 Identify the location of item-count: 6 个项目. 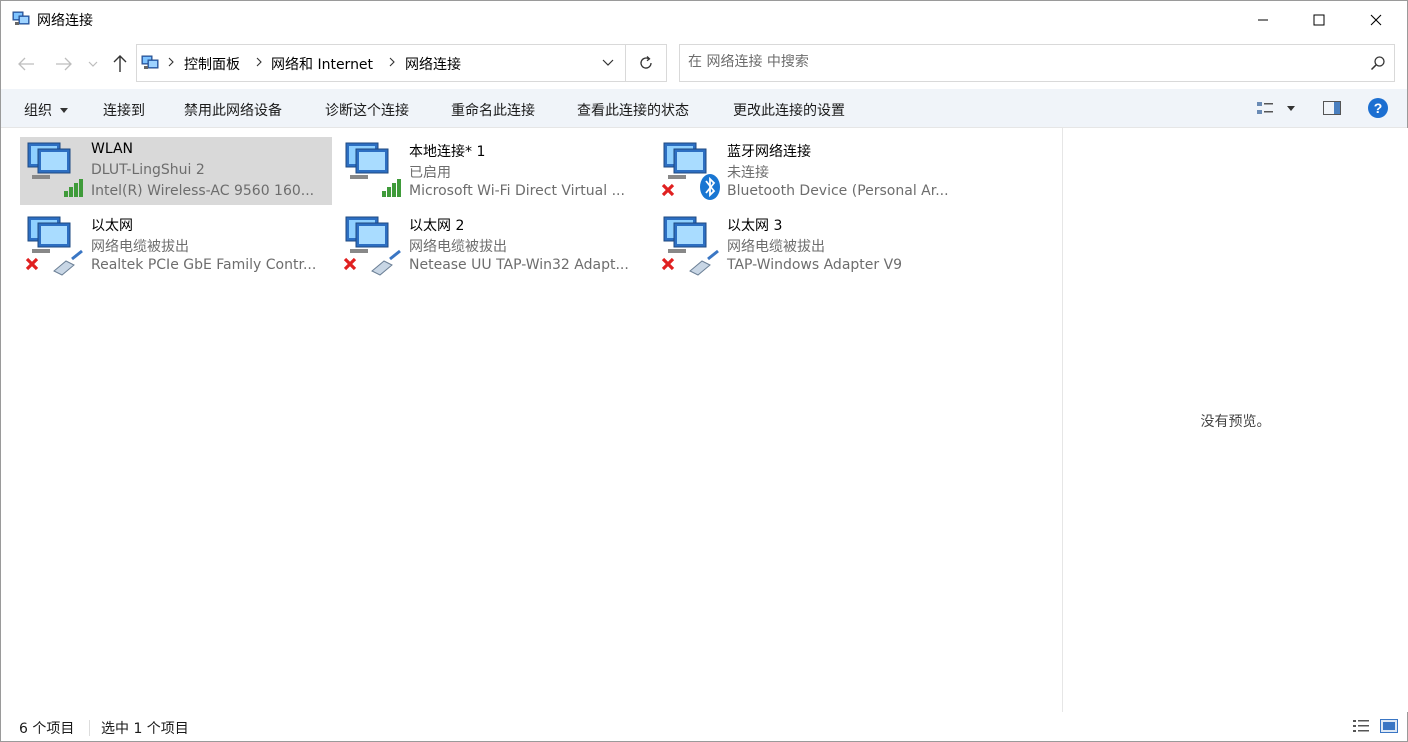
(47, 729).